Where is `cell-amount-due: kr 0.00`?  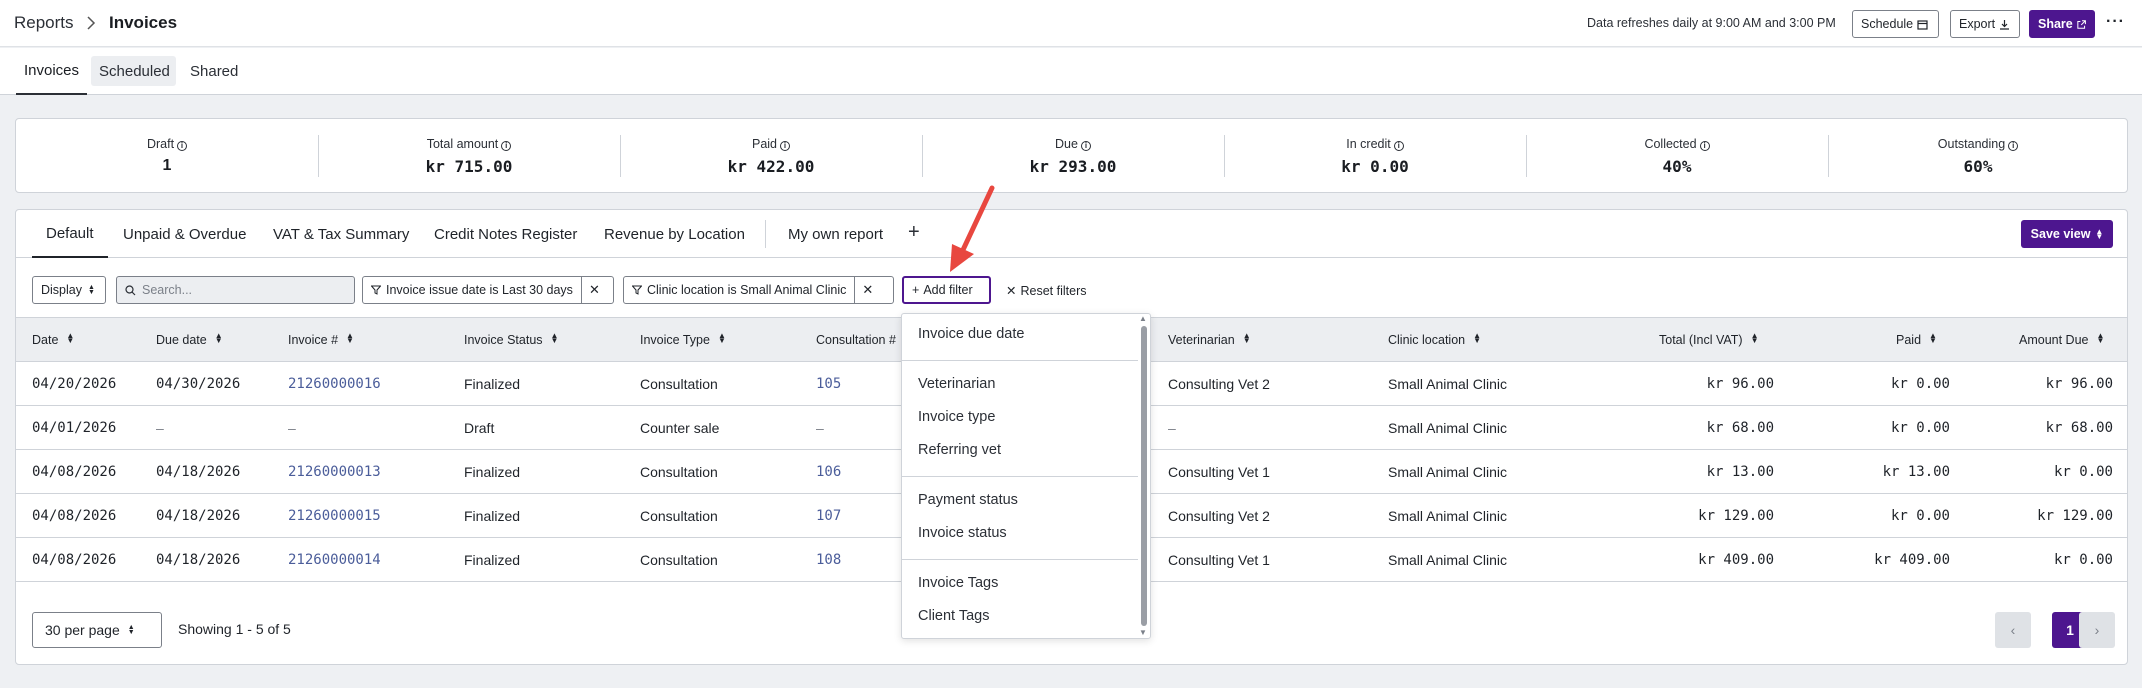
cell-amount-due: kr 0.00 is located at coordinates (2083, 560).